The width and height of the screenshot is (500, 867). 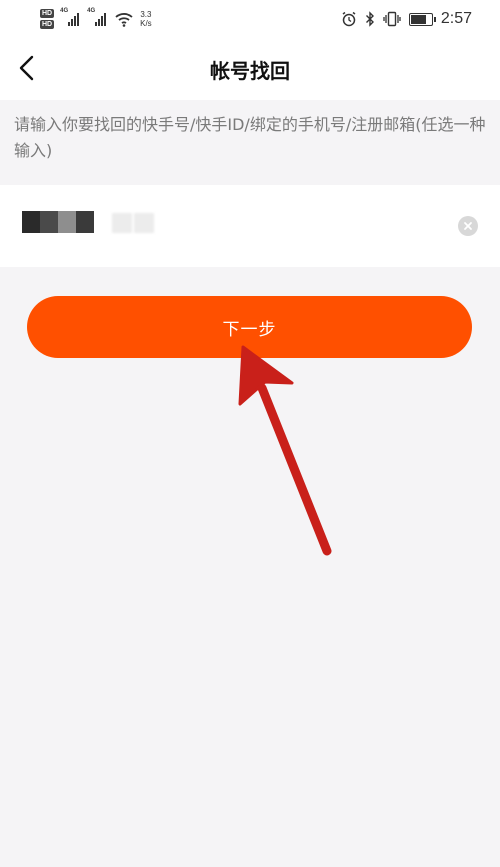 I want to click on clear-icon, so click(x=468, y=226).